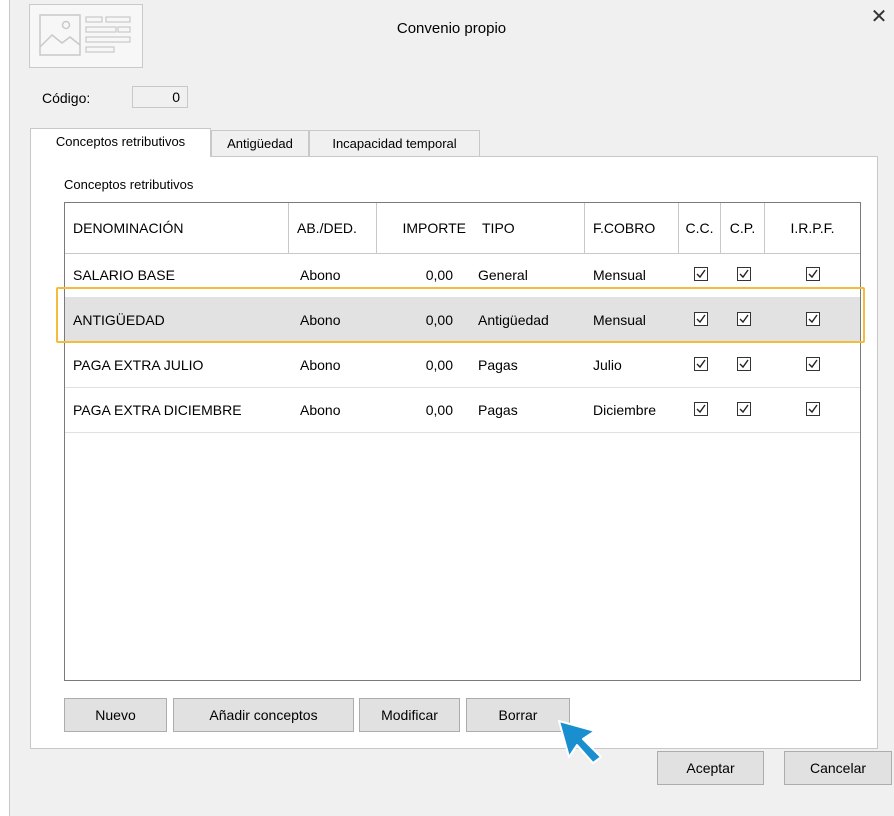  I want to click on aceptar-button: Aceptar, so click(710, 768).